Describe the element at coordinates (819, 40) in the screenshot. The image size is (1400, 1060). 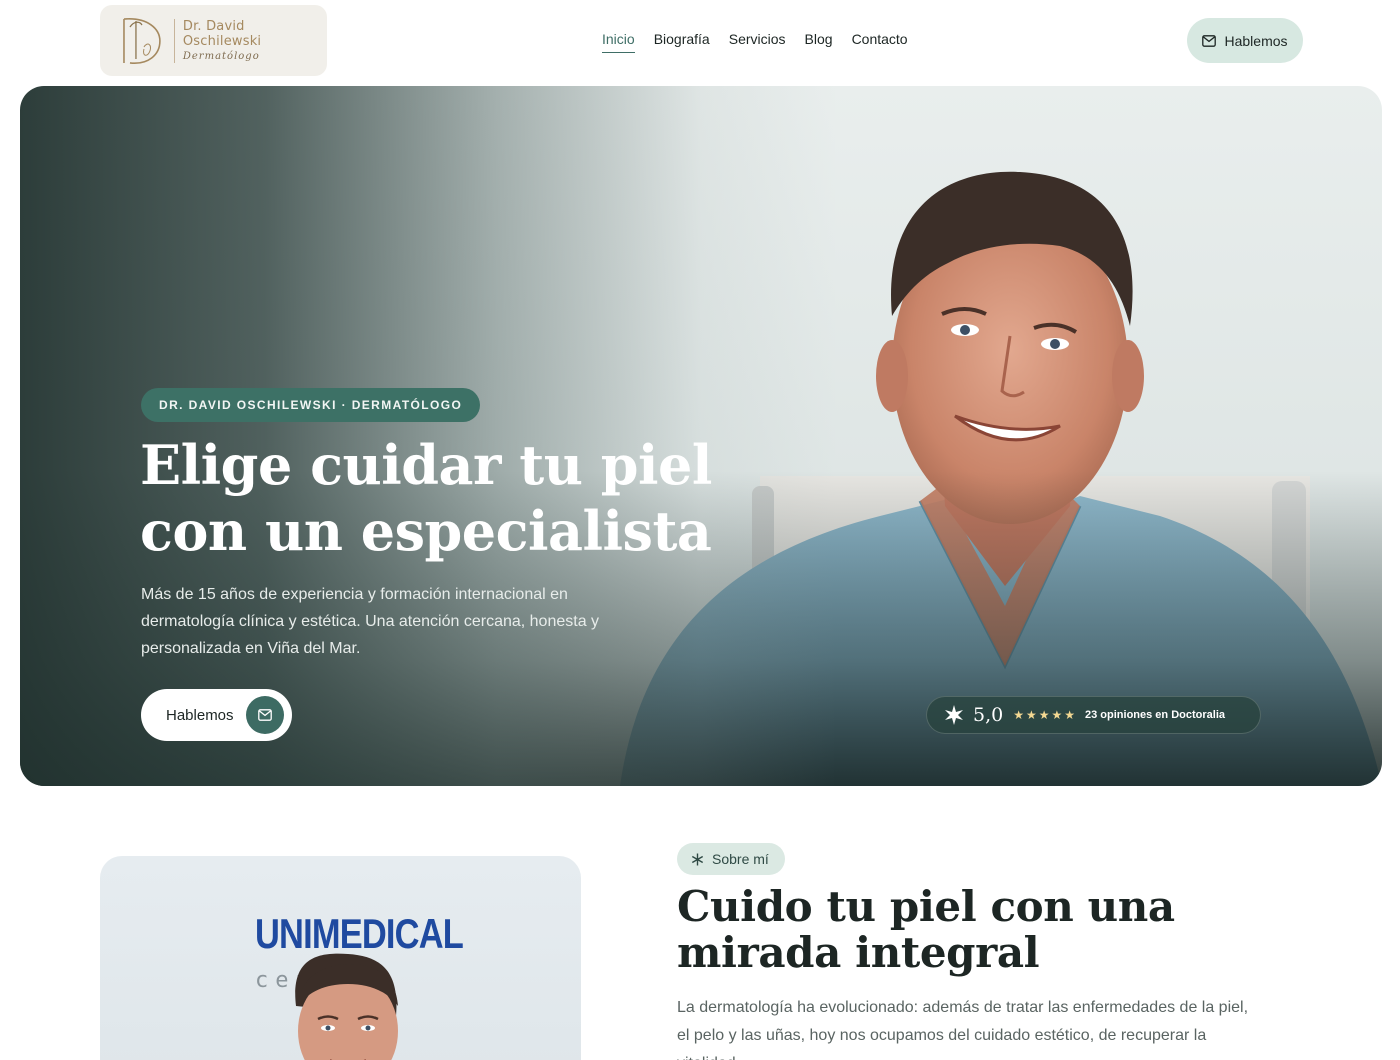
I see `nav-item-blog: Blog` at that location.